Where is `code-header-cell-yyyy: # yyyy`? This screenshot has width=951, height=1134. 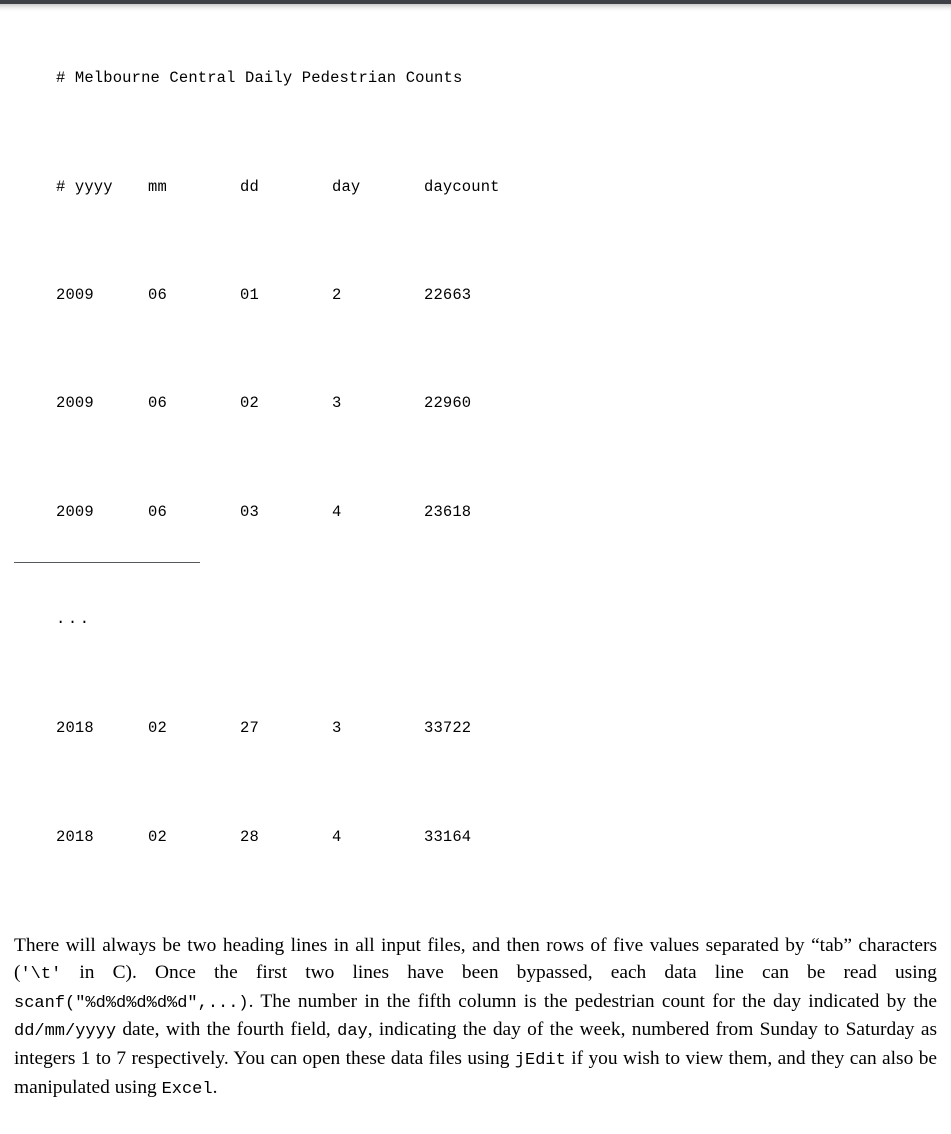 code-header-cell-yyyy: # yyyy is located at coordinates (84, 186).